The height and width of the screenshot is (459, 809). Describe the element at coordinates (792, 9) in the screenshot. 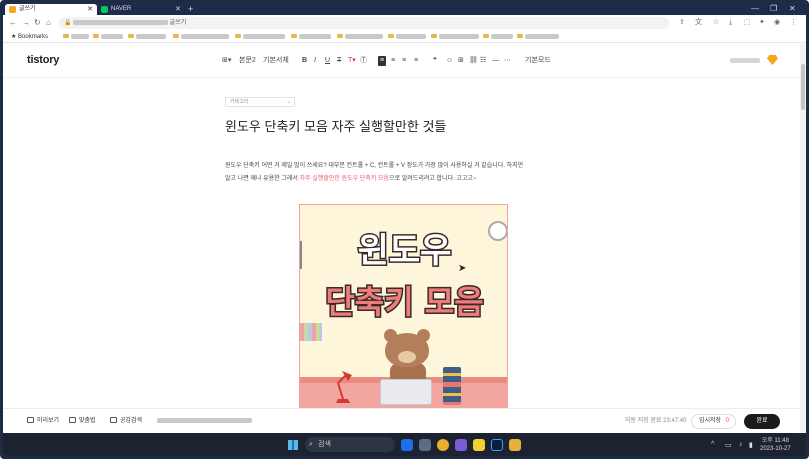

I see `close-window-icon: ✕` at that location.